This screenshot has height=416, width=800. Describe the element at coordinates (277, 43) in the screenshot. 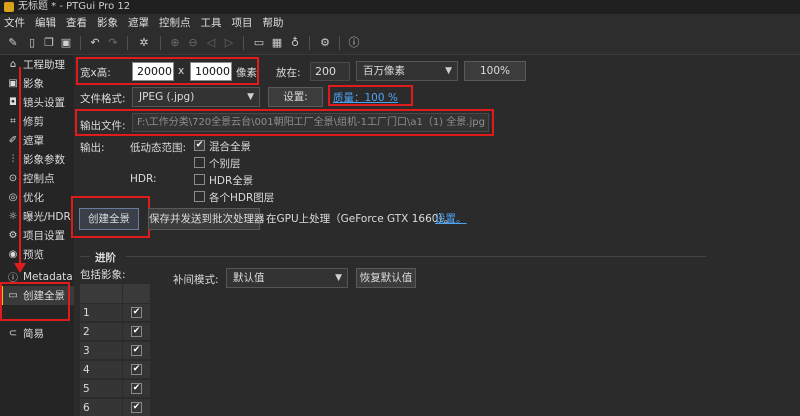

I see `table-icon: ▦` at that location.